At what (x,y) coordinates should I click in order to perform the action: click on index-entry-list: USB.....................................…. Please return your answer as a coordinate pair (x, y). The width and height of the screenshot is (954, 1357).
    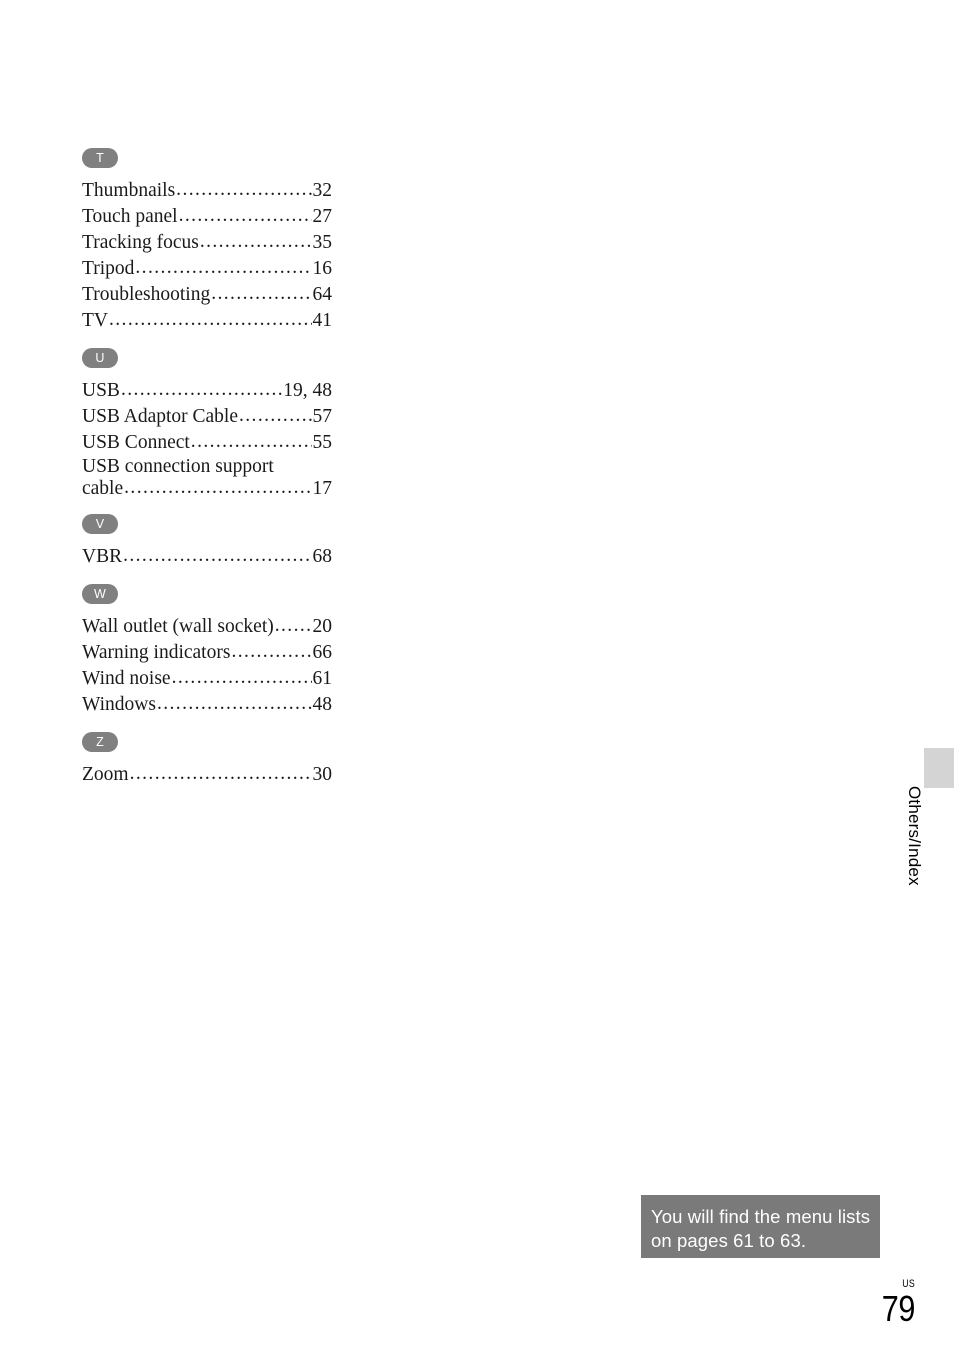
    Looking at the image, I should click on (207, 439).